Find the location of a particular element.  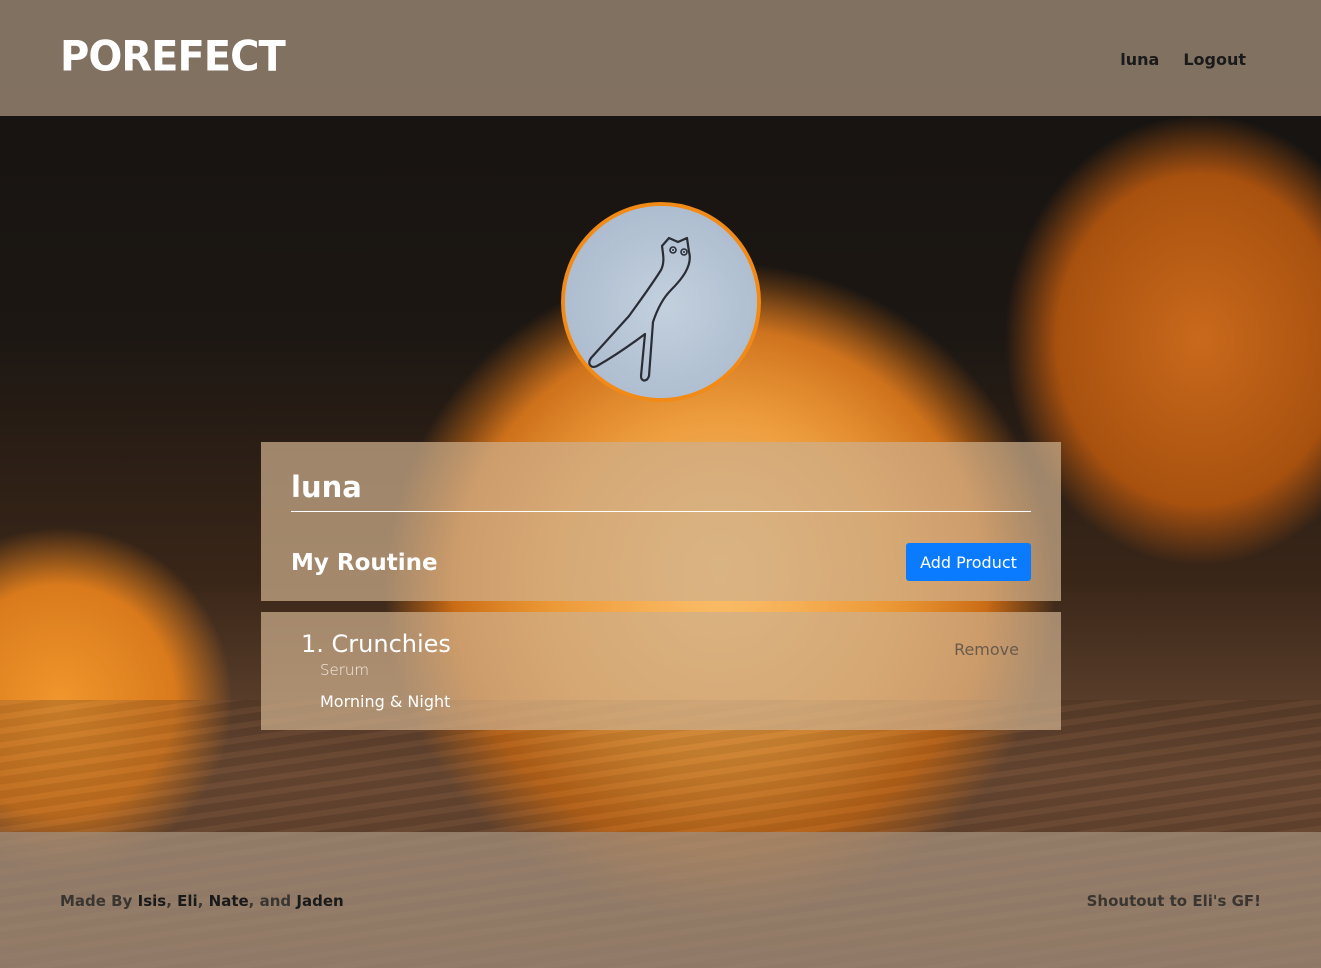

site-header: POREFECT luna Logout is located at coordinates (660, 58).